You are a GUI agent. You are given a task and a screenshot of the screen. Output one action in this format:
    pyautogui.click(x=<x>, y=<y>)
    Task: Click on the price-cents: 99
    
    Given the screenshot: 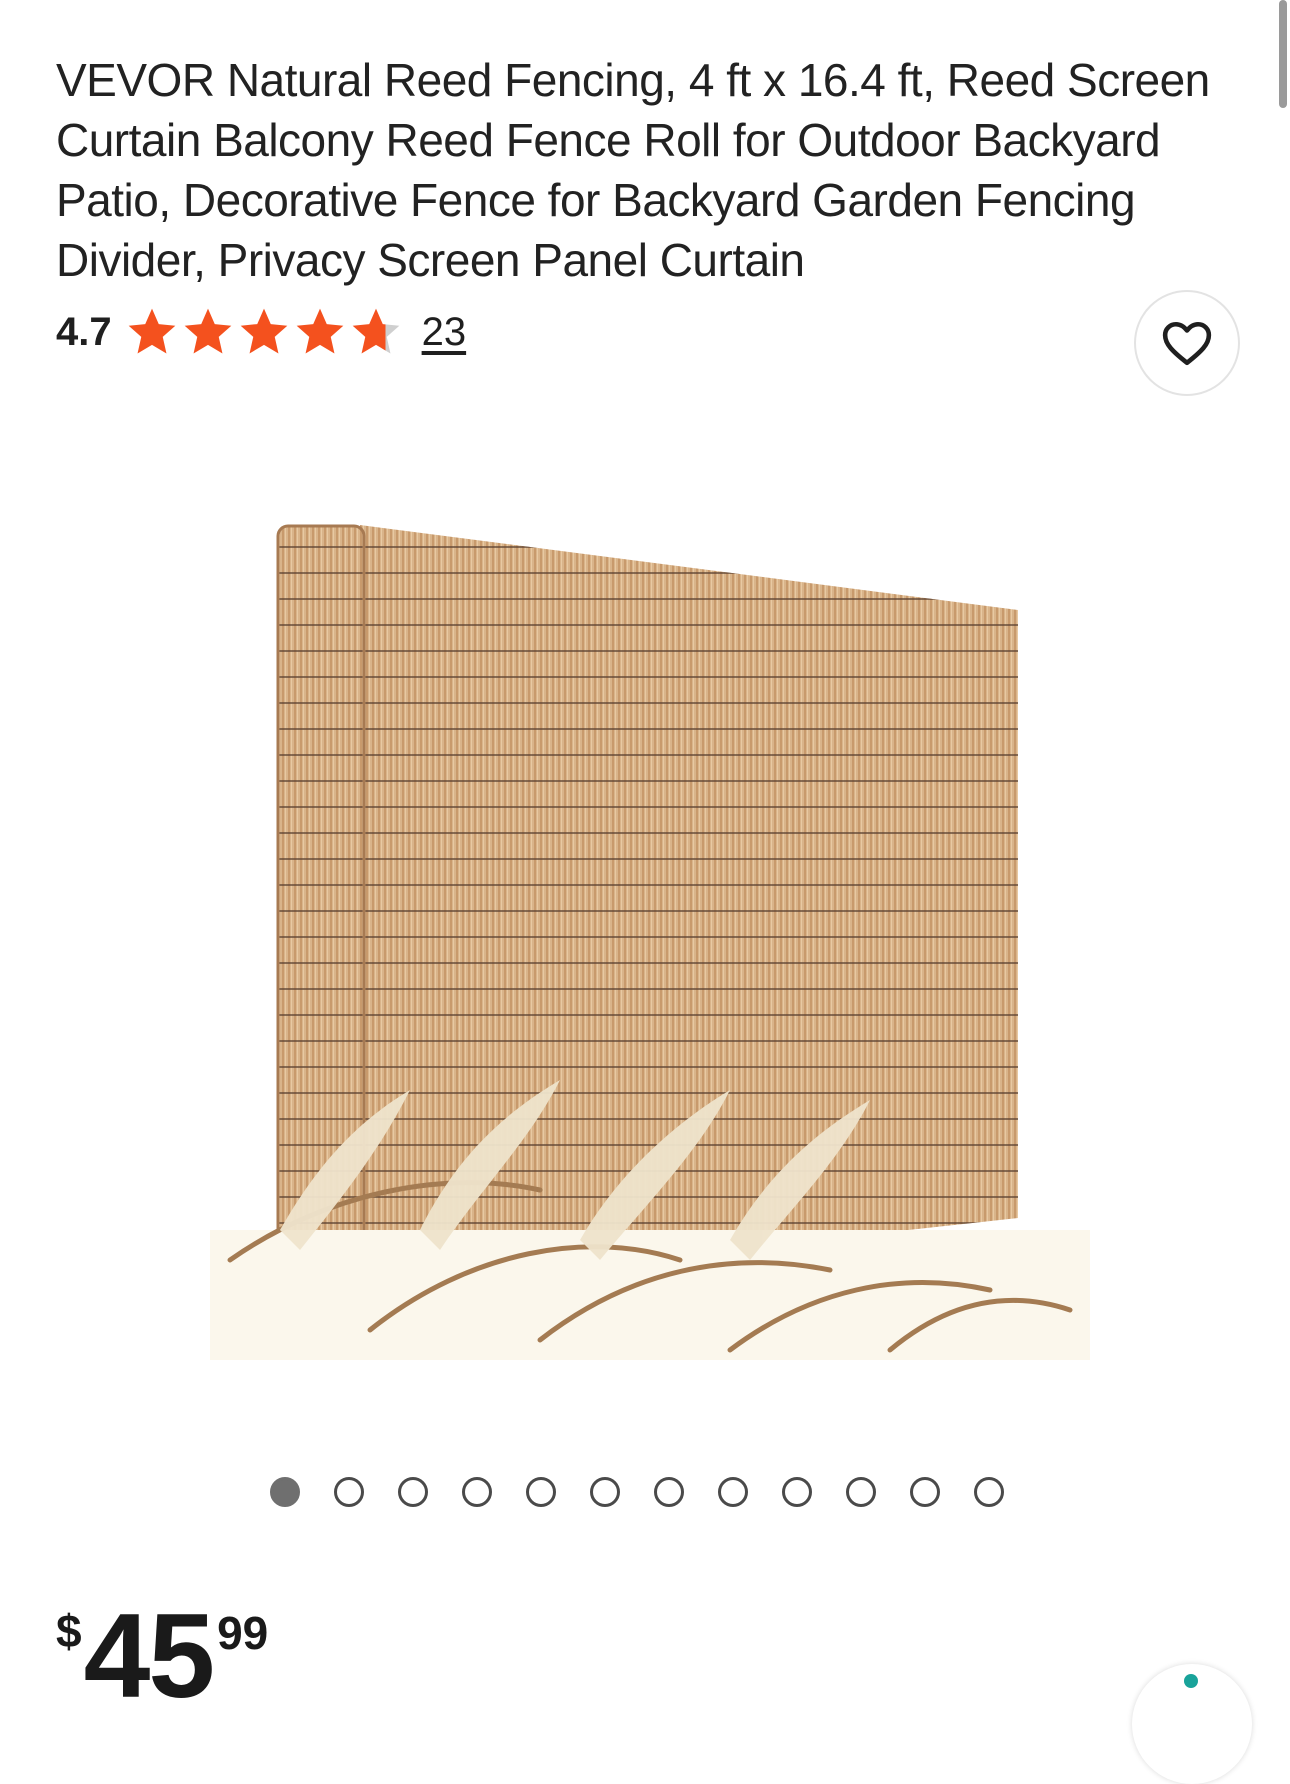 What is the action you would take?
    pyautogui.click(x=243, y=1633)
    